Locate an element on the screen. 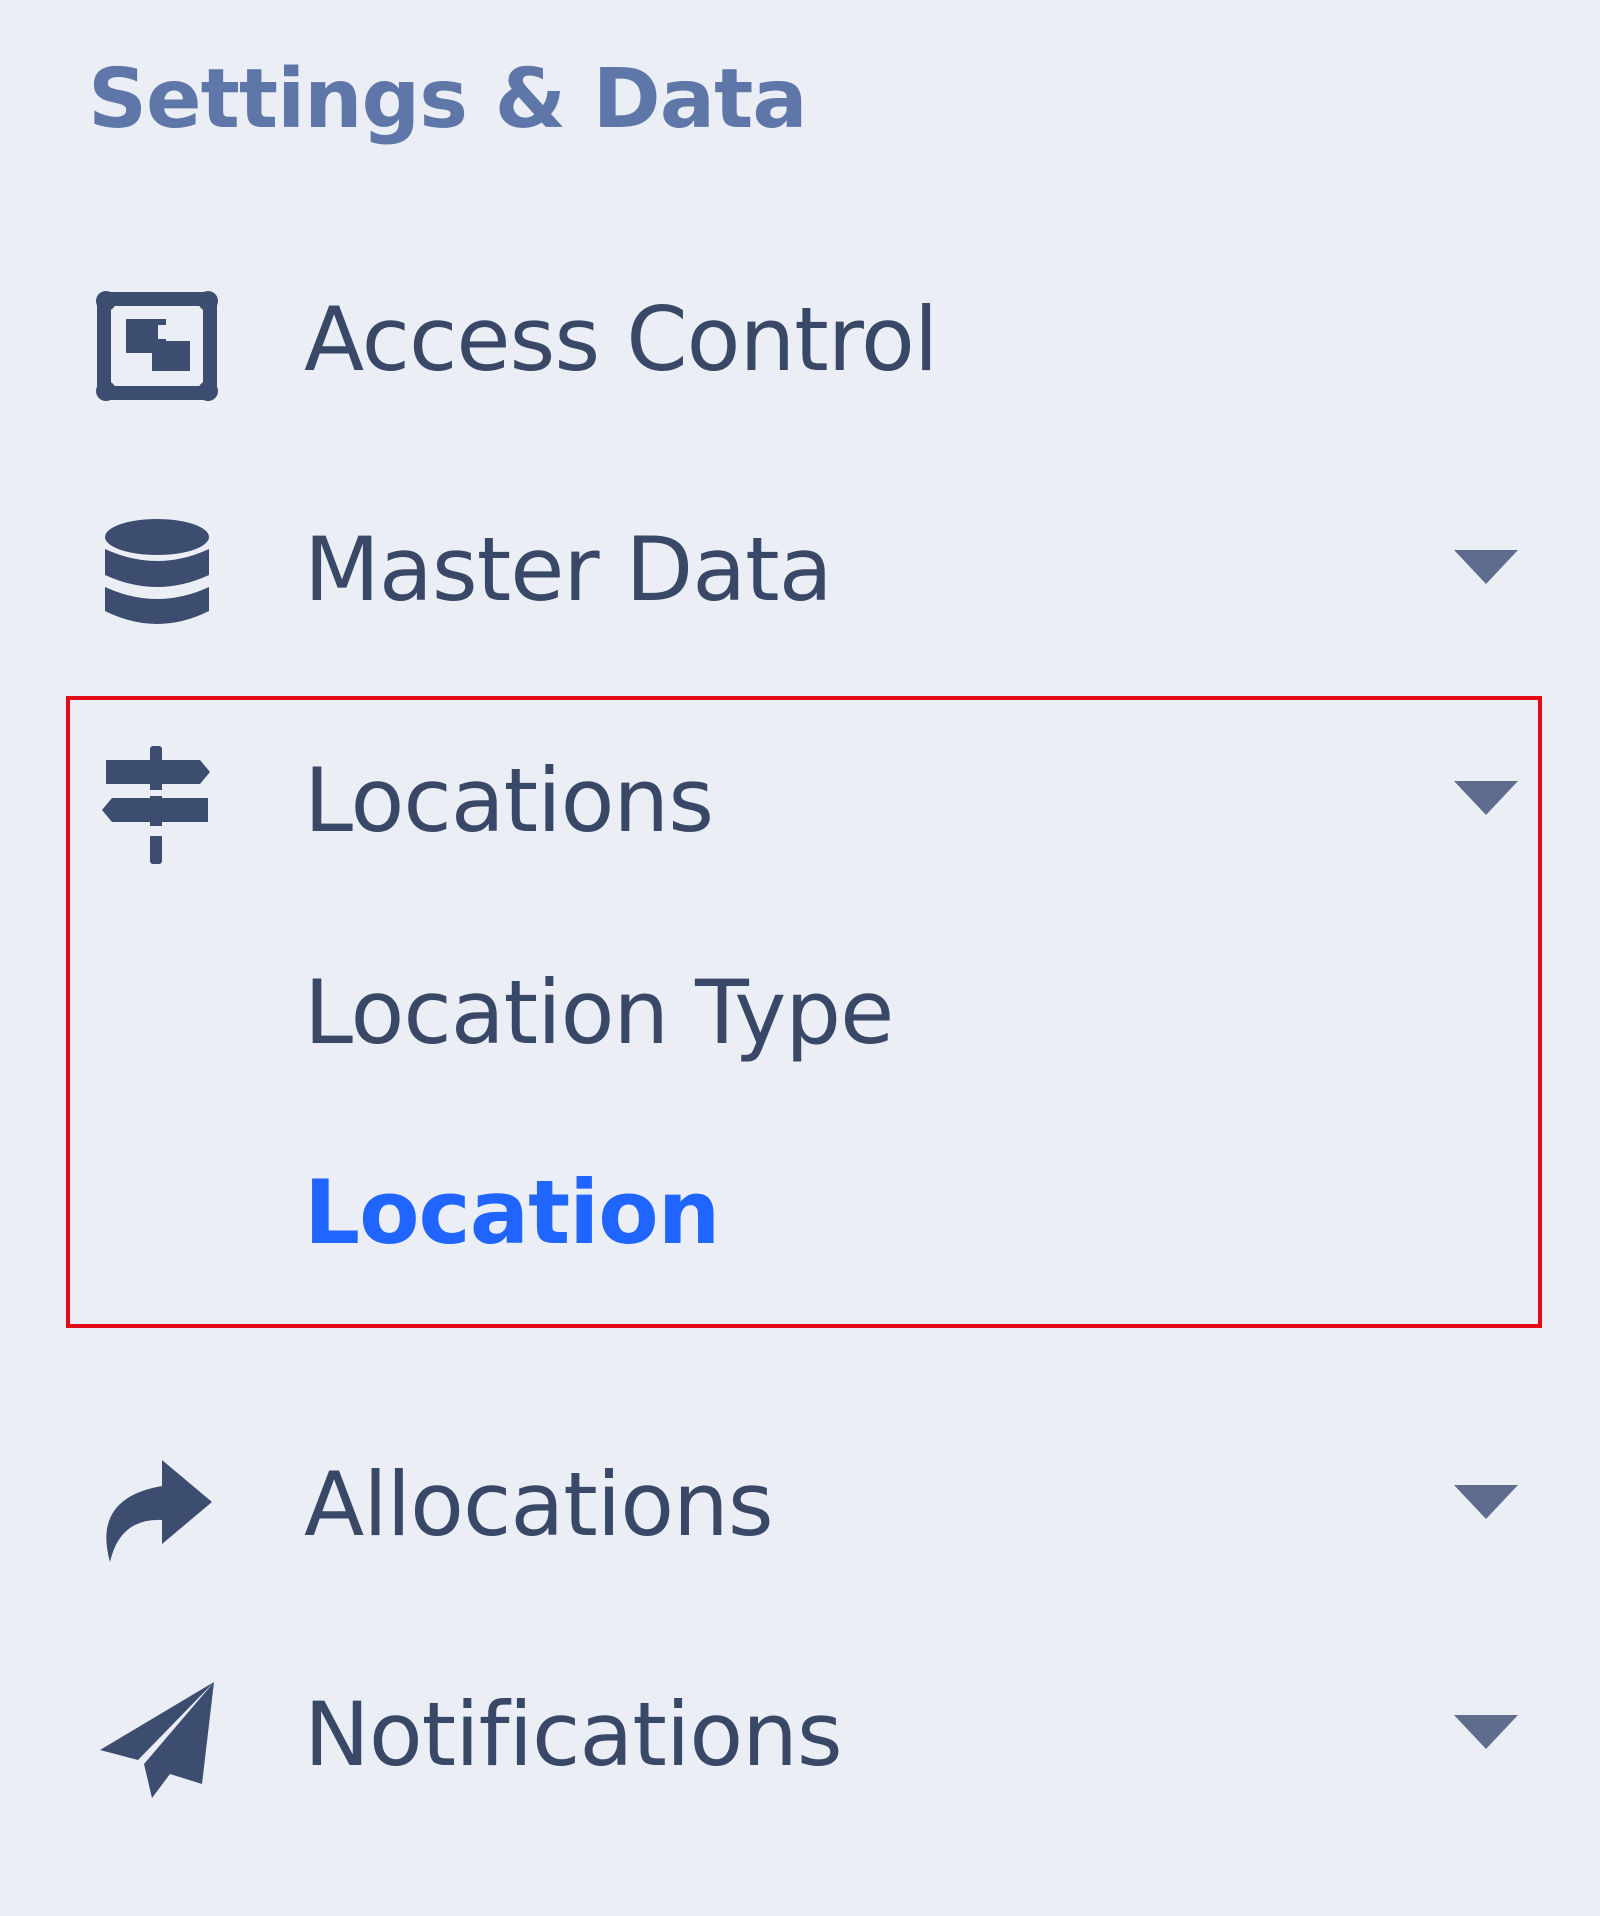  section-title: Settings & Data is located at coordinates (448, 99).